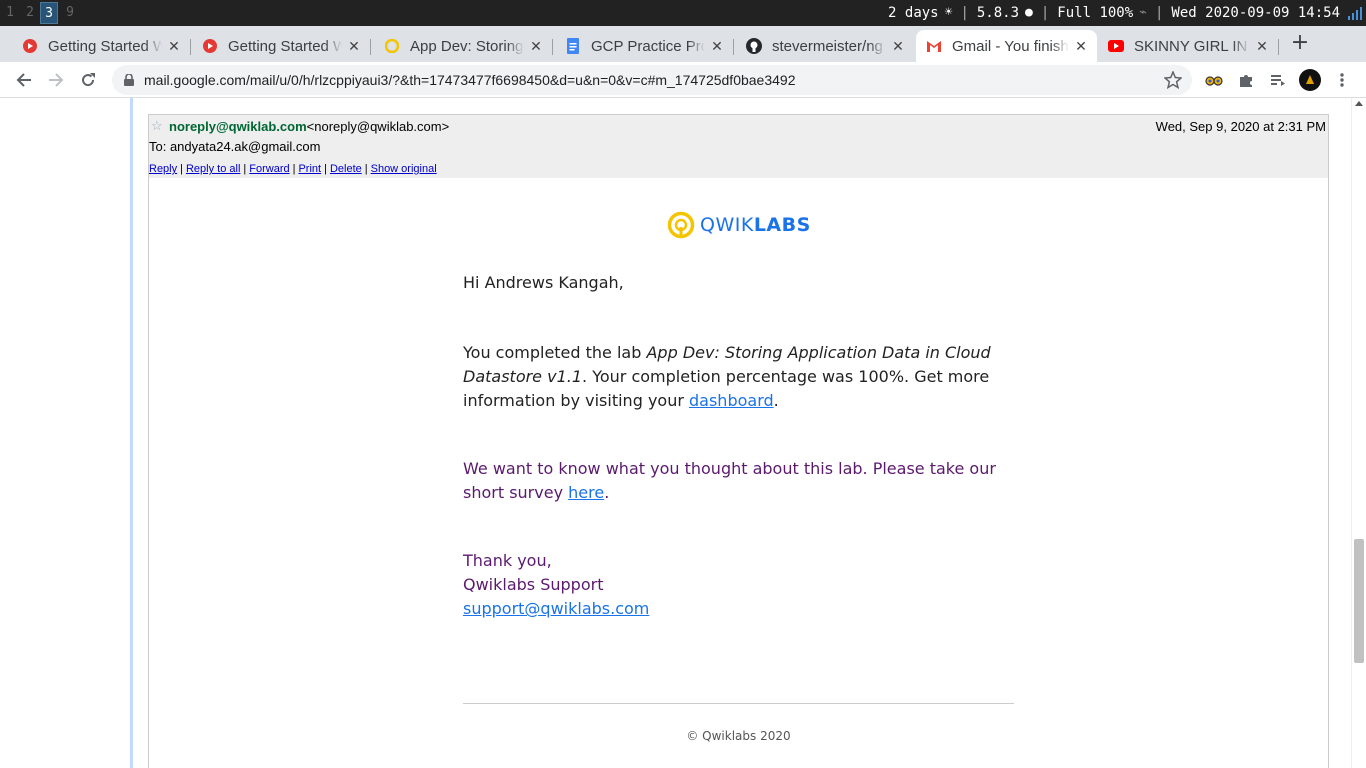  What do you see at coordinates (681, 225) in the screenshot?
I see `qwiklabs-logo-icon` at bounding box center [681, 225].